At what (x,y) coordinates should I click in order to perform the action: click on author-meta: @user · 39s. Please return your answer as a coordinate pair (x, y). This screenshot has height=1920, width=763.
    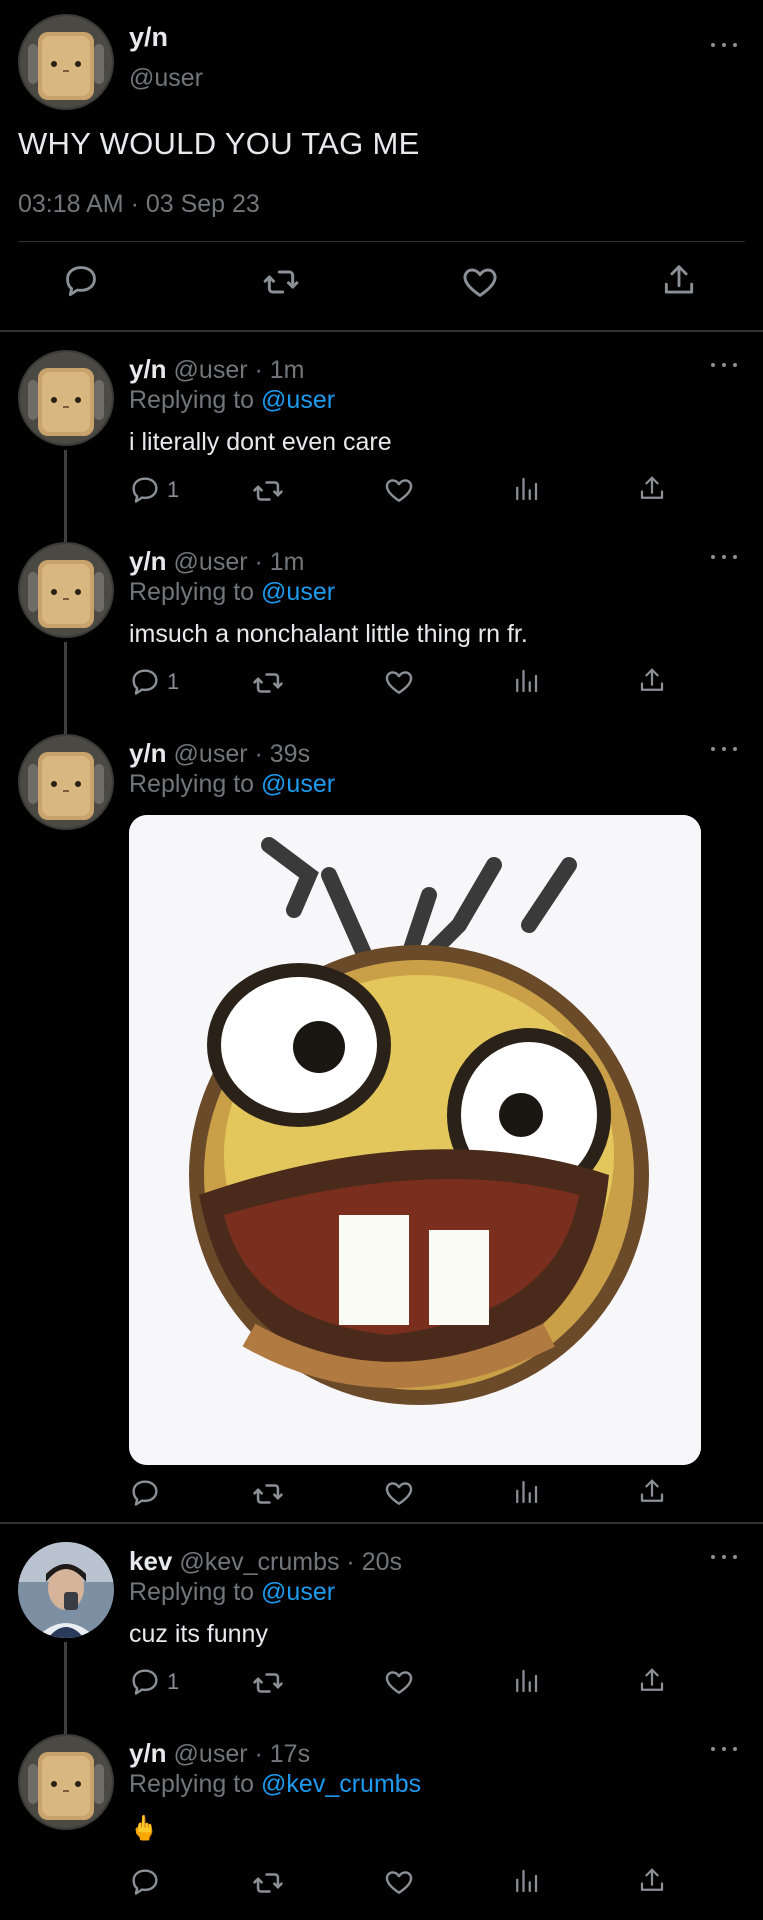
    Looking at the image, I should click on (242, 754).